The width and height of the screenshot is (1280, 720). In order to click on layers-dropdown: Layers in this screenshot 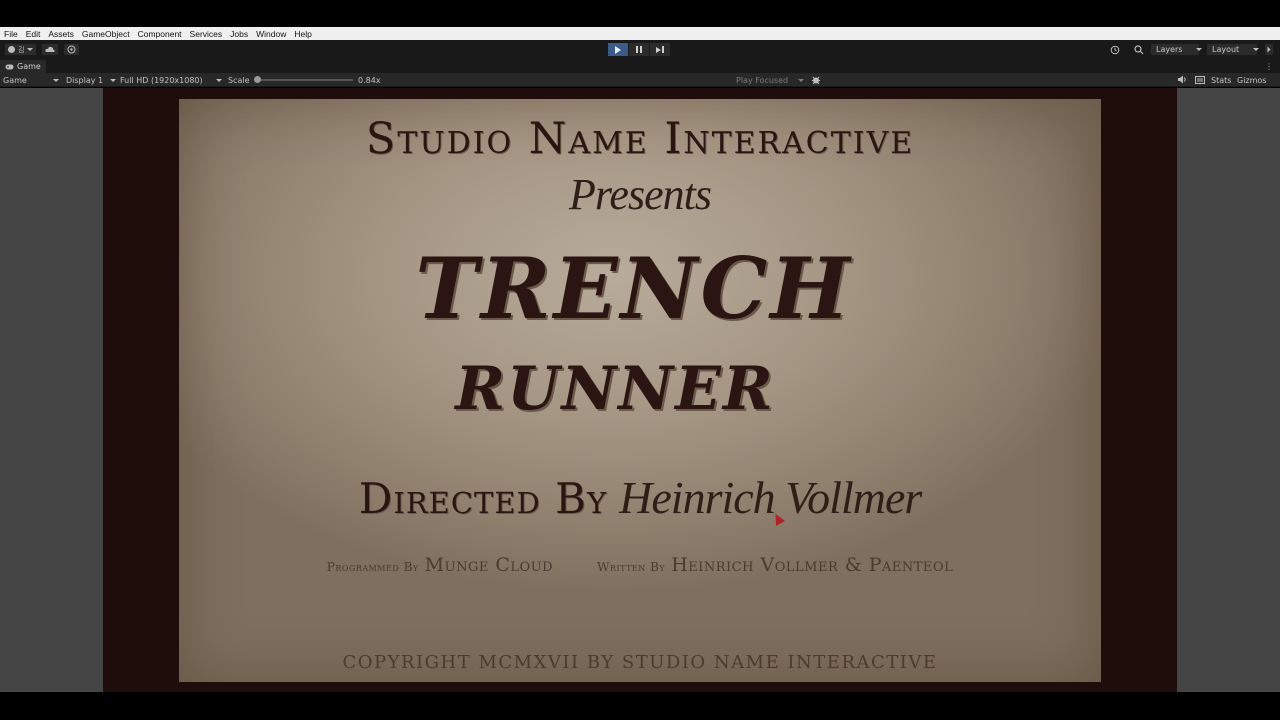, I will do `click(1176, 49)`.